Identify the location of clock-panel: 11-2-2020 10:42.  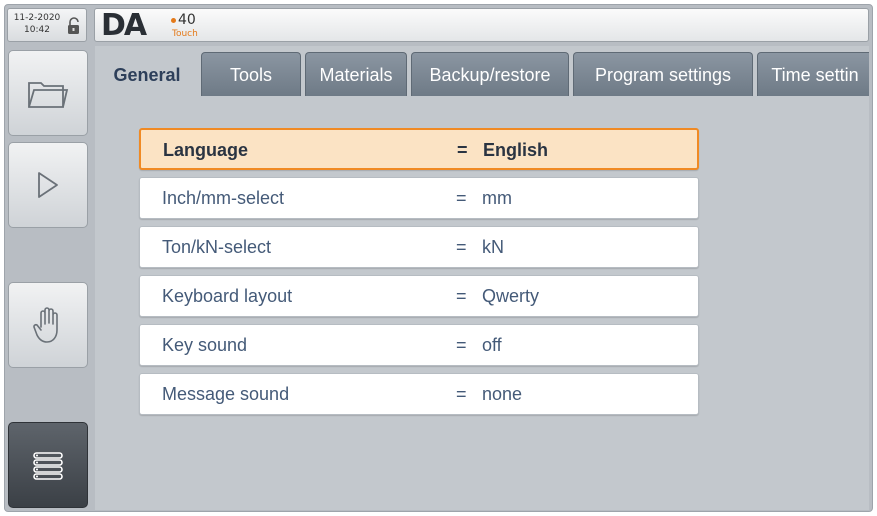
(47, 25).